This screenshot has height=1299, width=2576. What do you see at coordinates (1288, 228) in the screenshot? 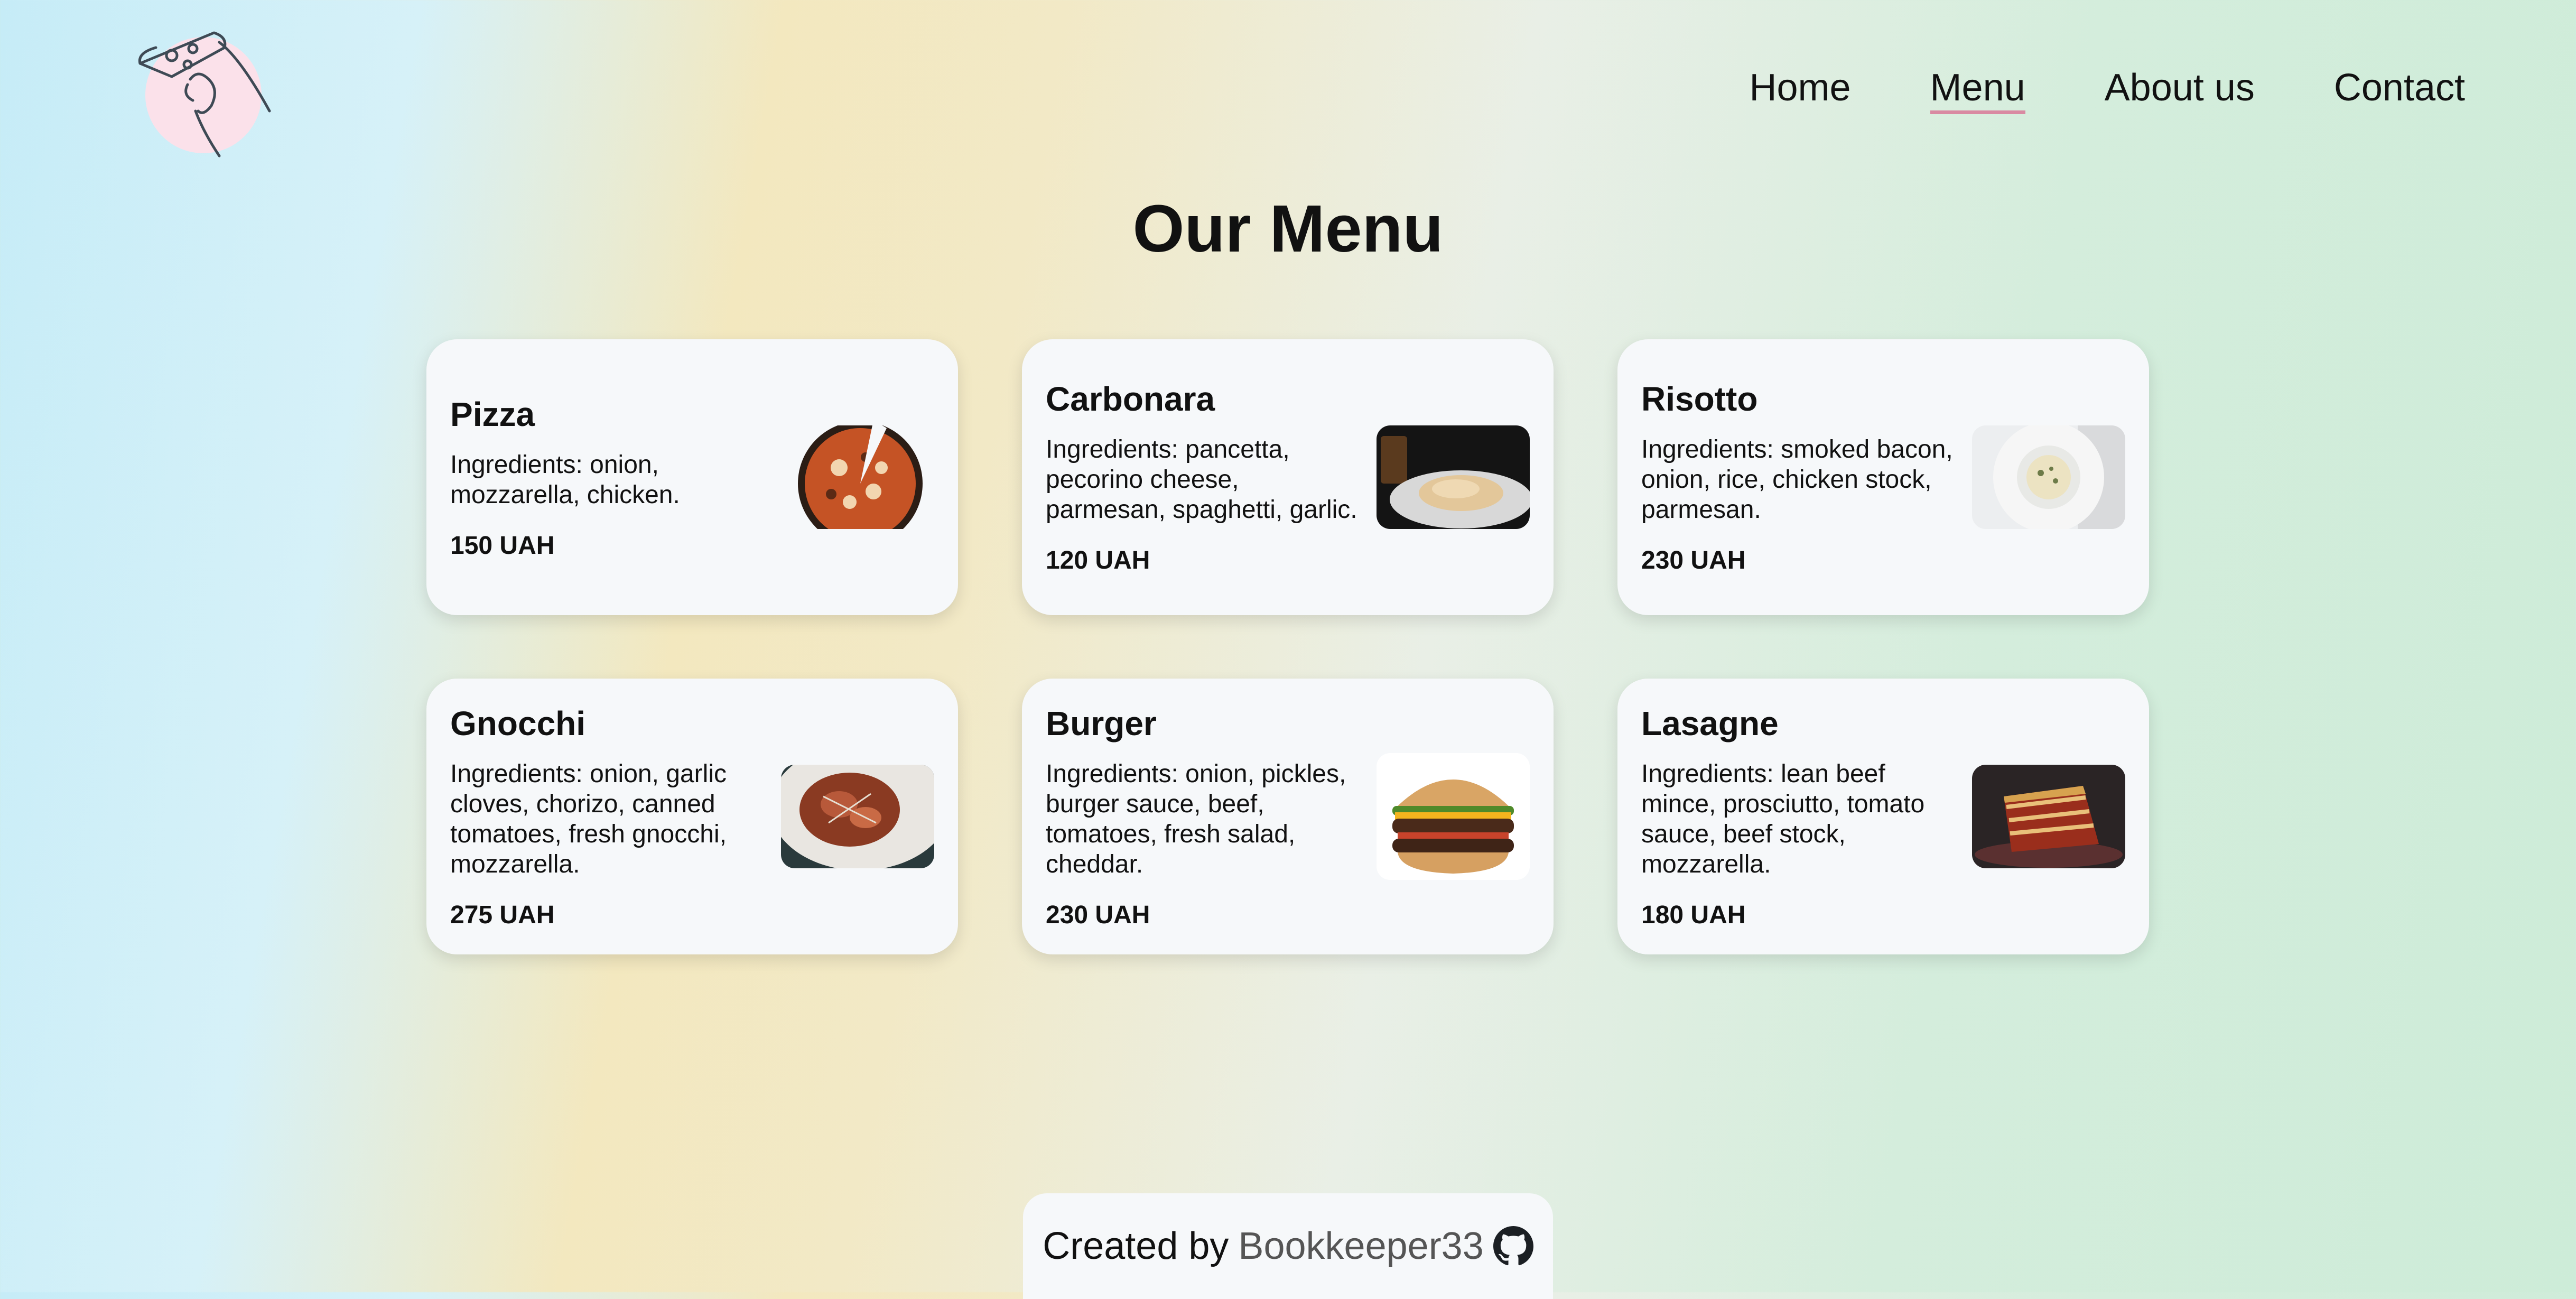
I see `page-title: Our Menu` at bounding box center [1288, 228].